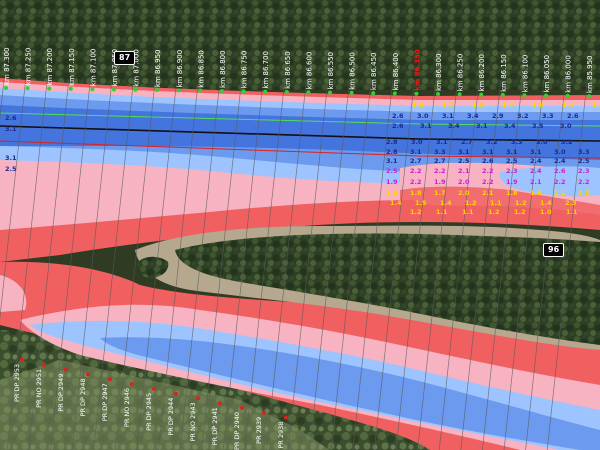 Image resolution: width=600 pixels, height=450 pixels. What do you see at coordinates (374, 72) in the screenshot?
I see `km-label: km 86.450` at bounding box center [374, 72].